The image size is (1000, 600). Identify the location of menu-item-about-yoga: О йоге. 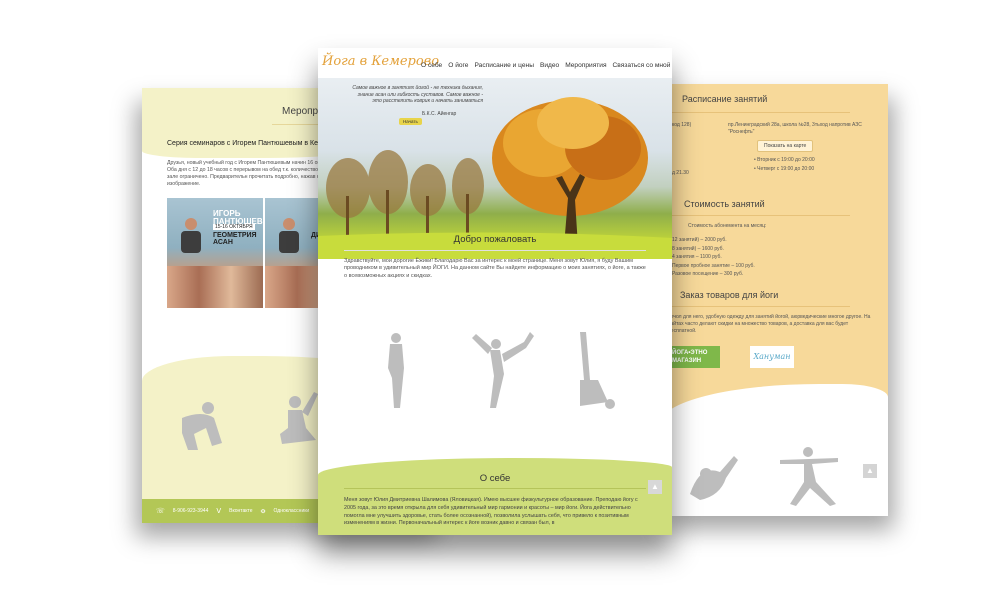
(458, 65).